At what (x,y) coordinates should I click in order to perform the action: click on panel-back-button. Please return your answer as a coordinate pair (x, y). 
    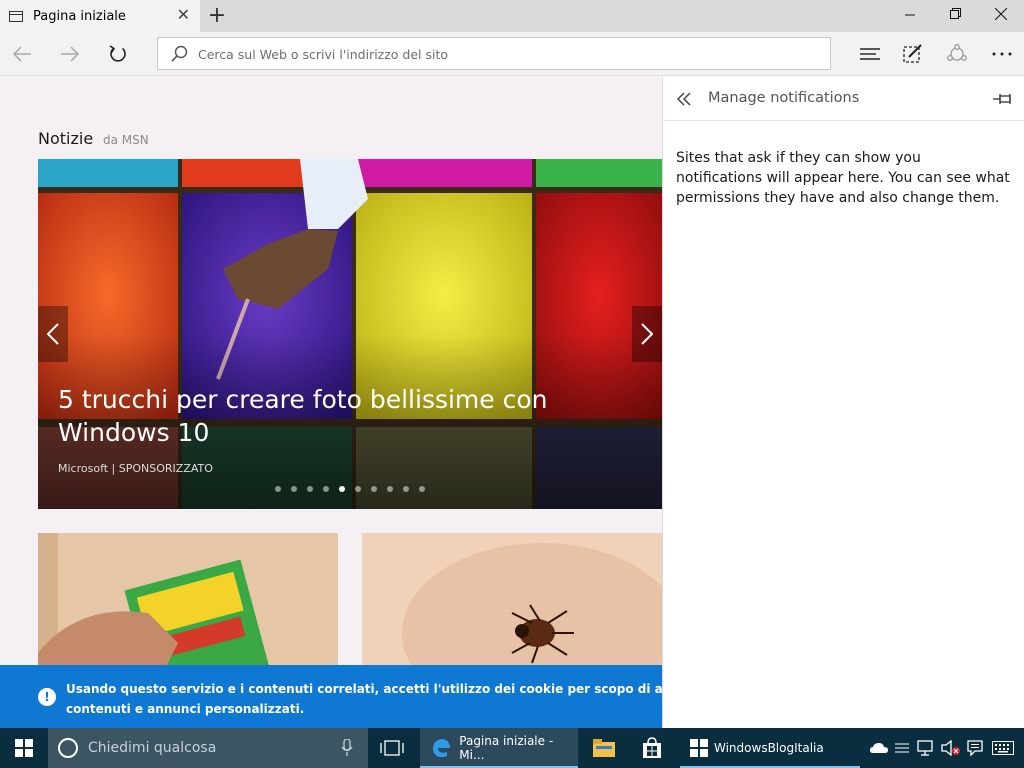
    Looking at the image, I should click on (685, 101).